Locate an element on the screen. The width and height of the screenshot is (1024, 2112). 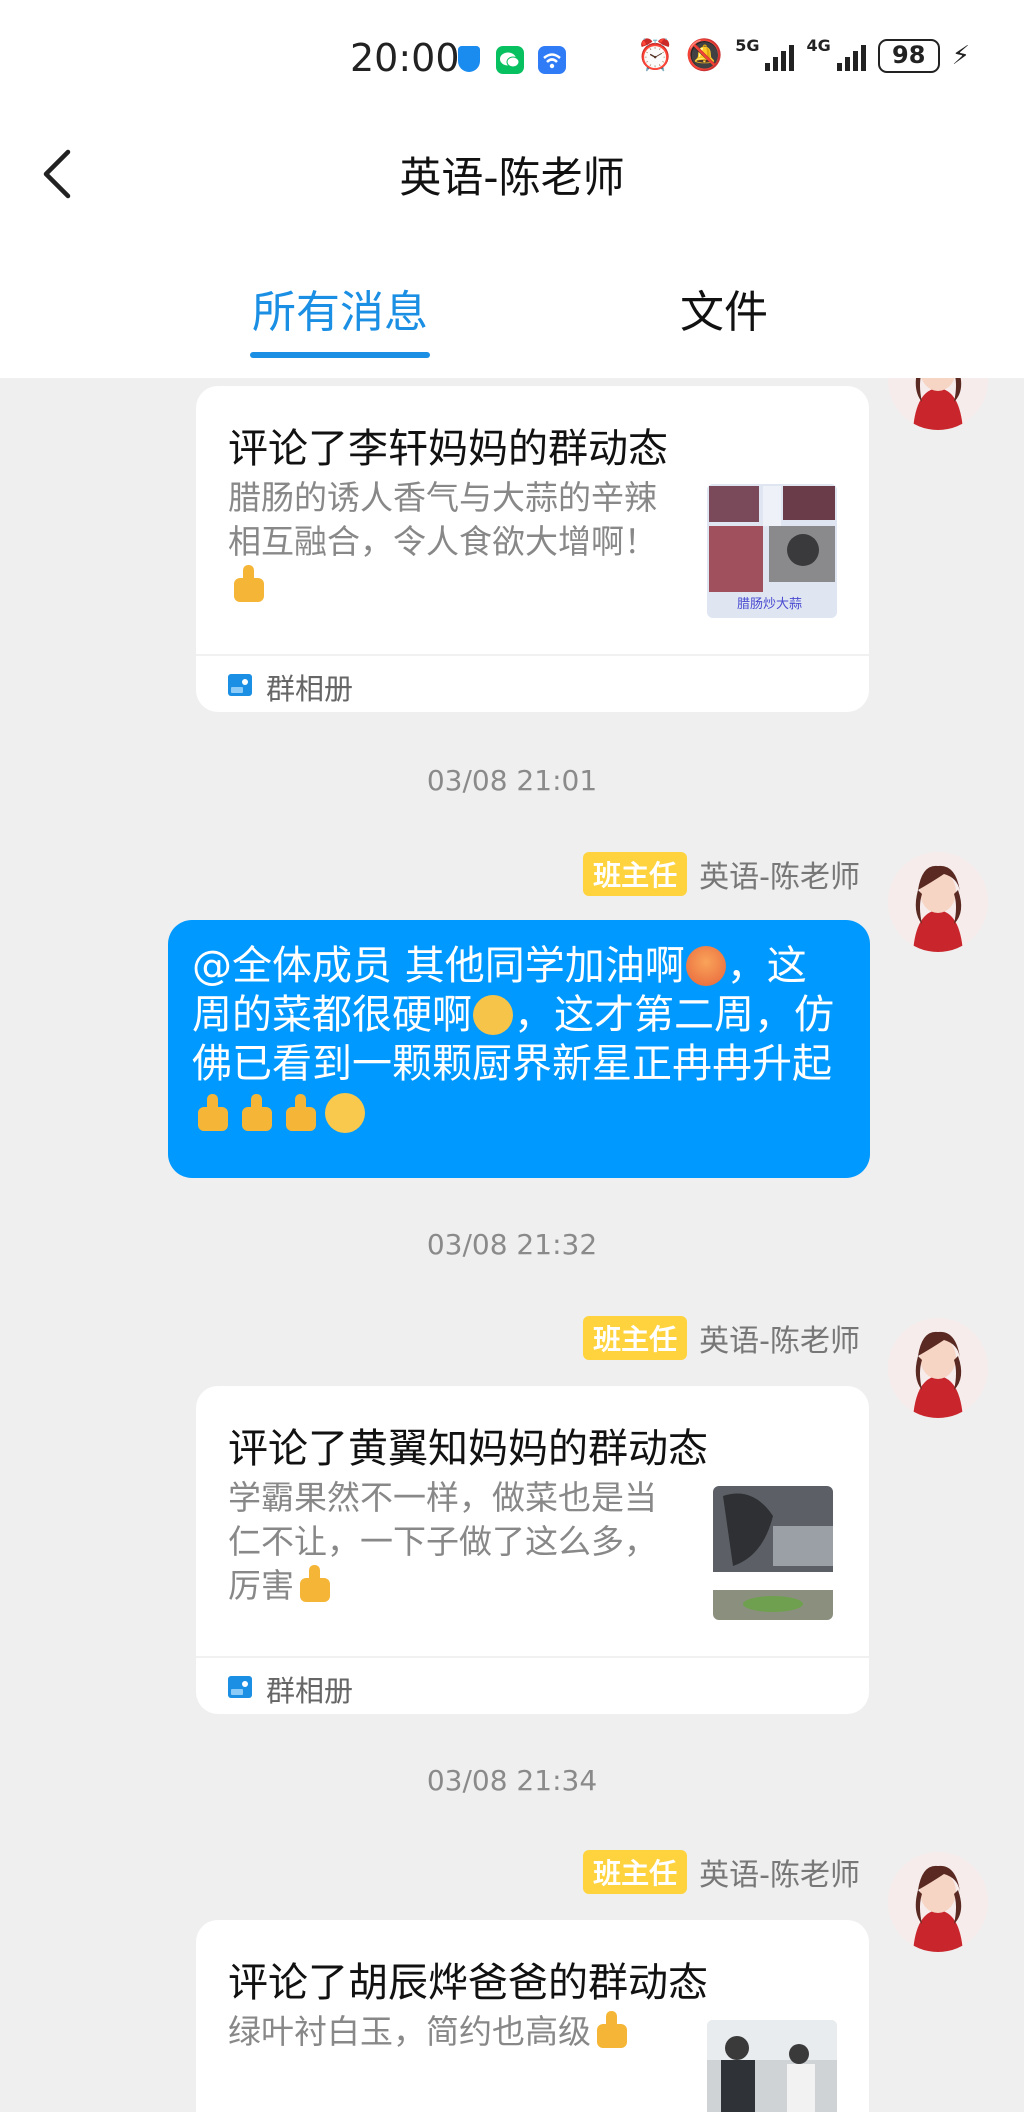
wifi-hotspot-icon is located at coordinates (552, 60).